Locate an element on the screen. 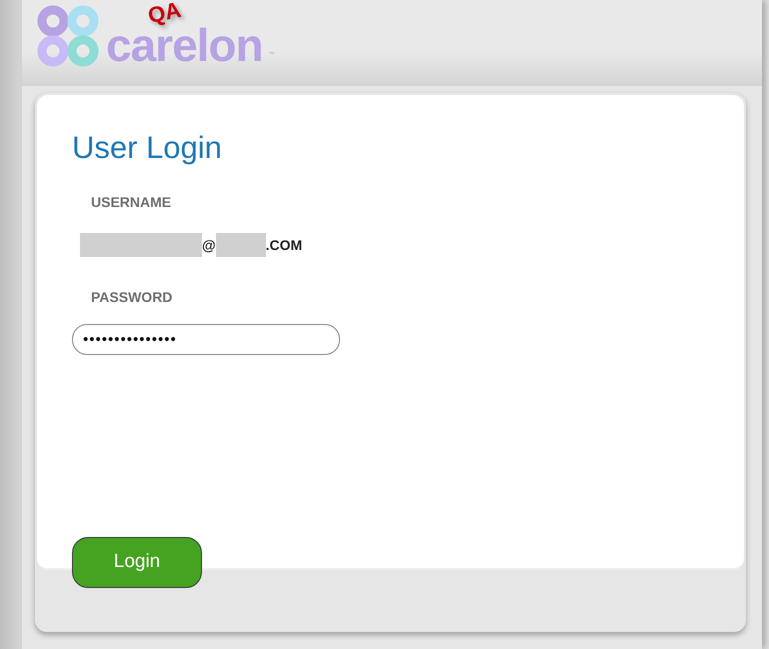 The height and width of the screenshot is (649, 769). username-label: USERNAME is located at coordinates (131, 202).